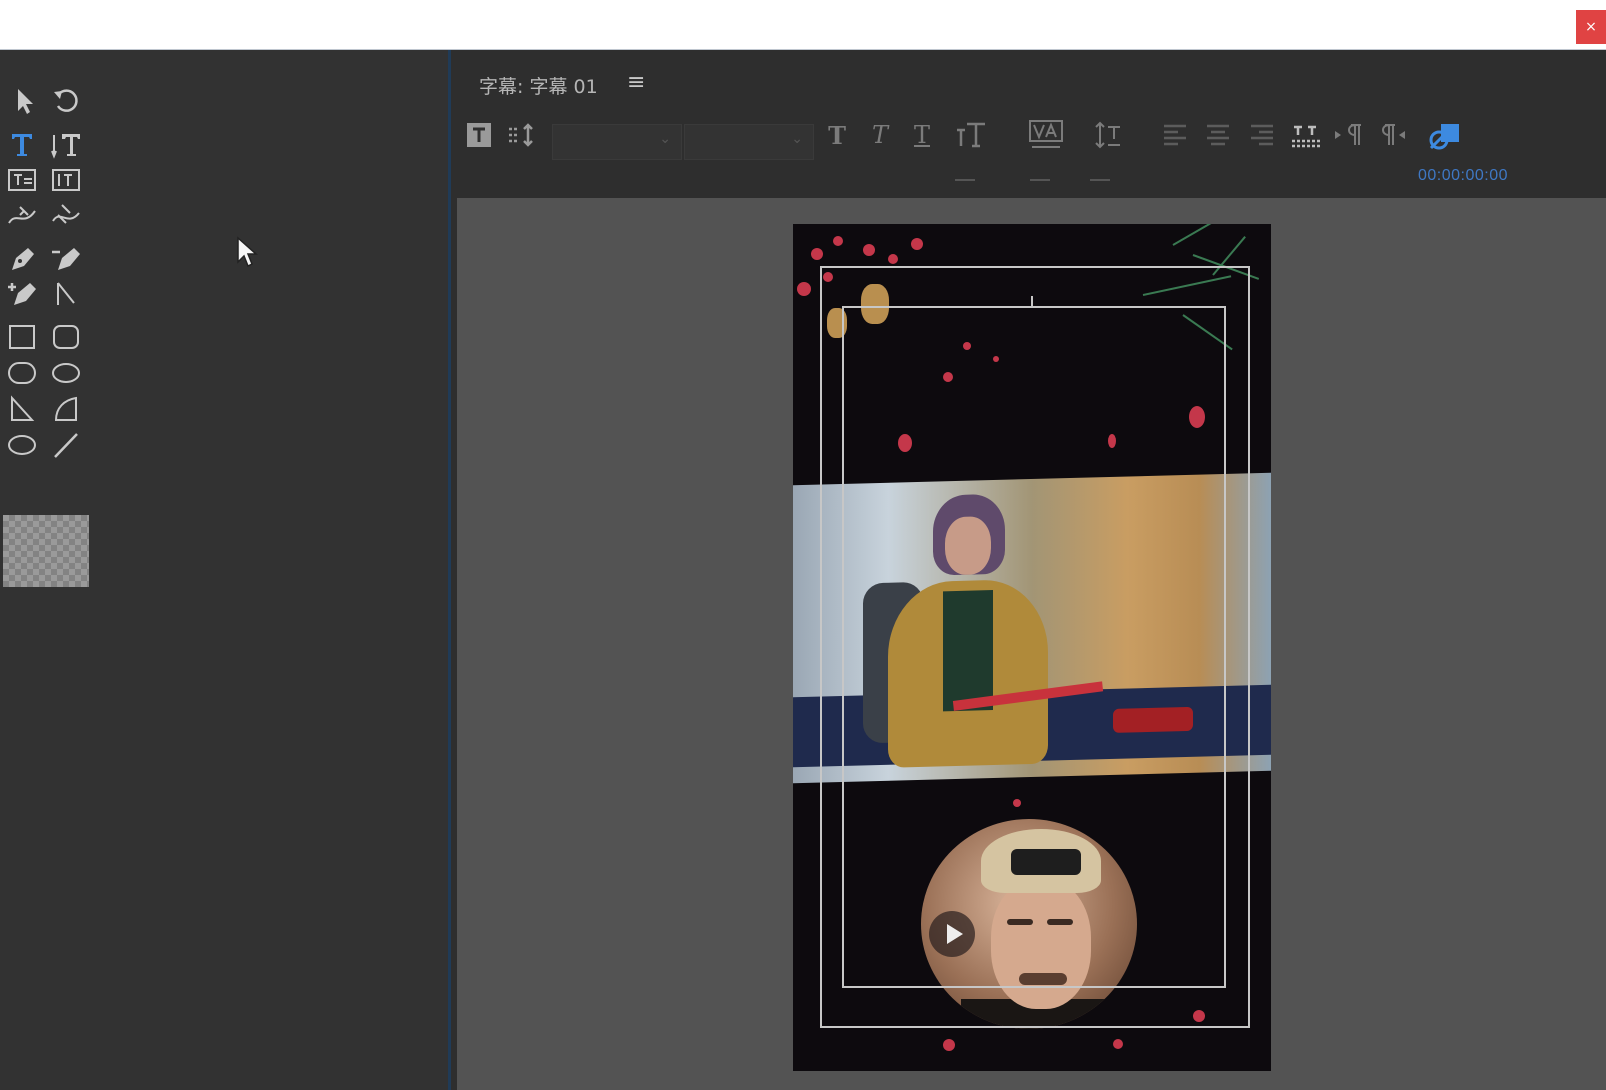  Describe the element at coordinates (46, 551) in the screenshot. I see `fill-color-swatch` at that location.